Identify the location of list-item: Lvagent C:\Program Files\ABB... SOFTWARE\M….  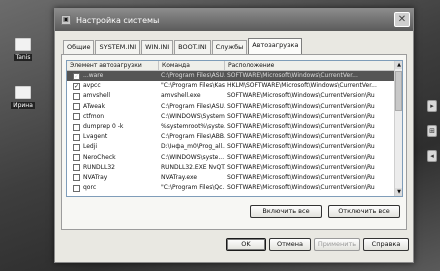
(234, 137).